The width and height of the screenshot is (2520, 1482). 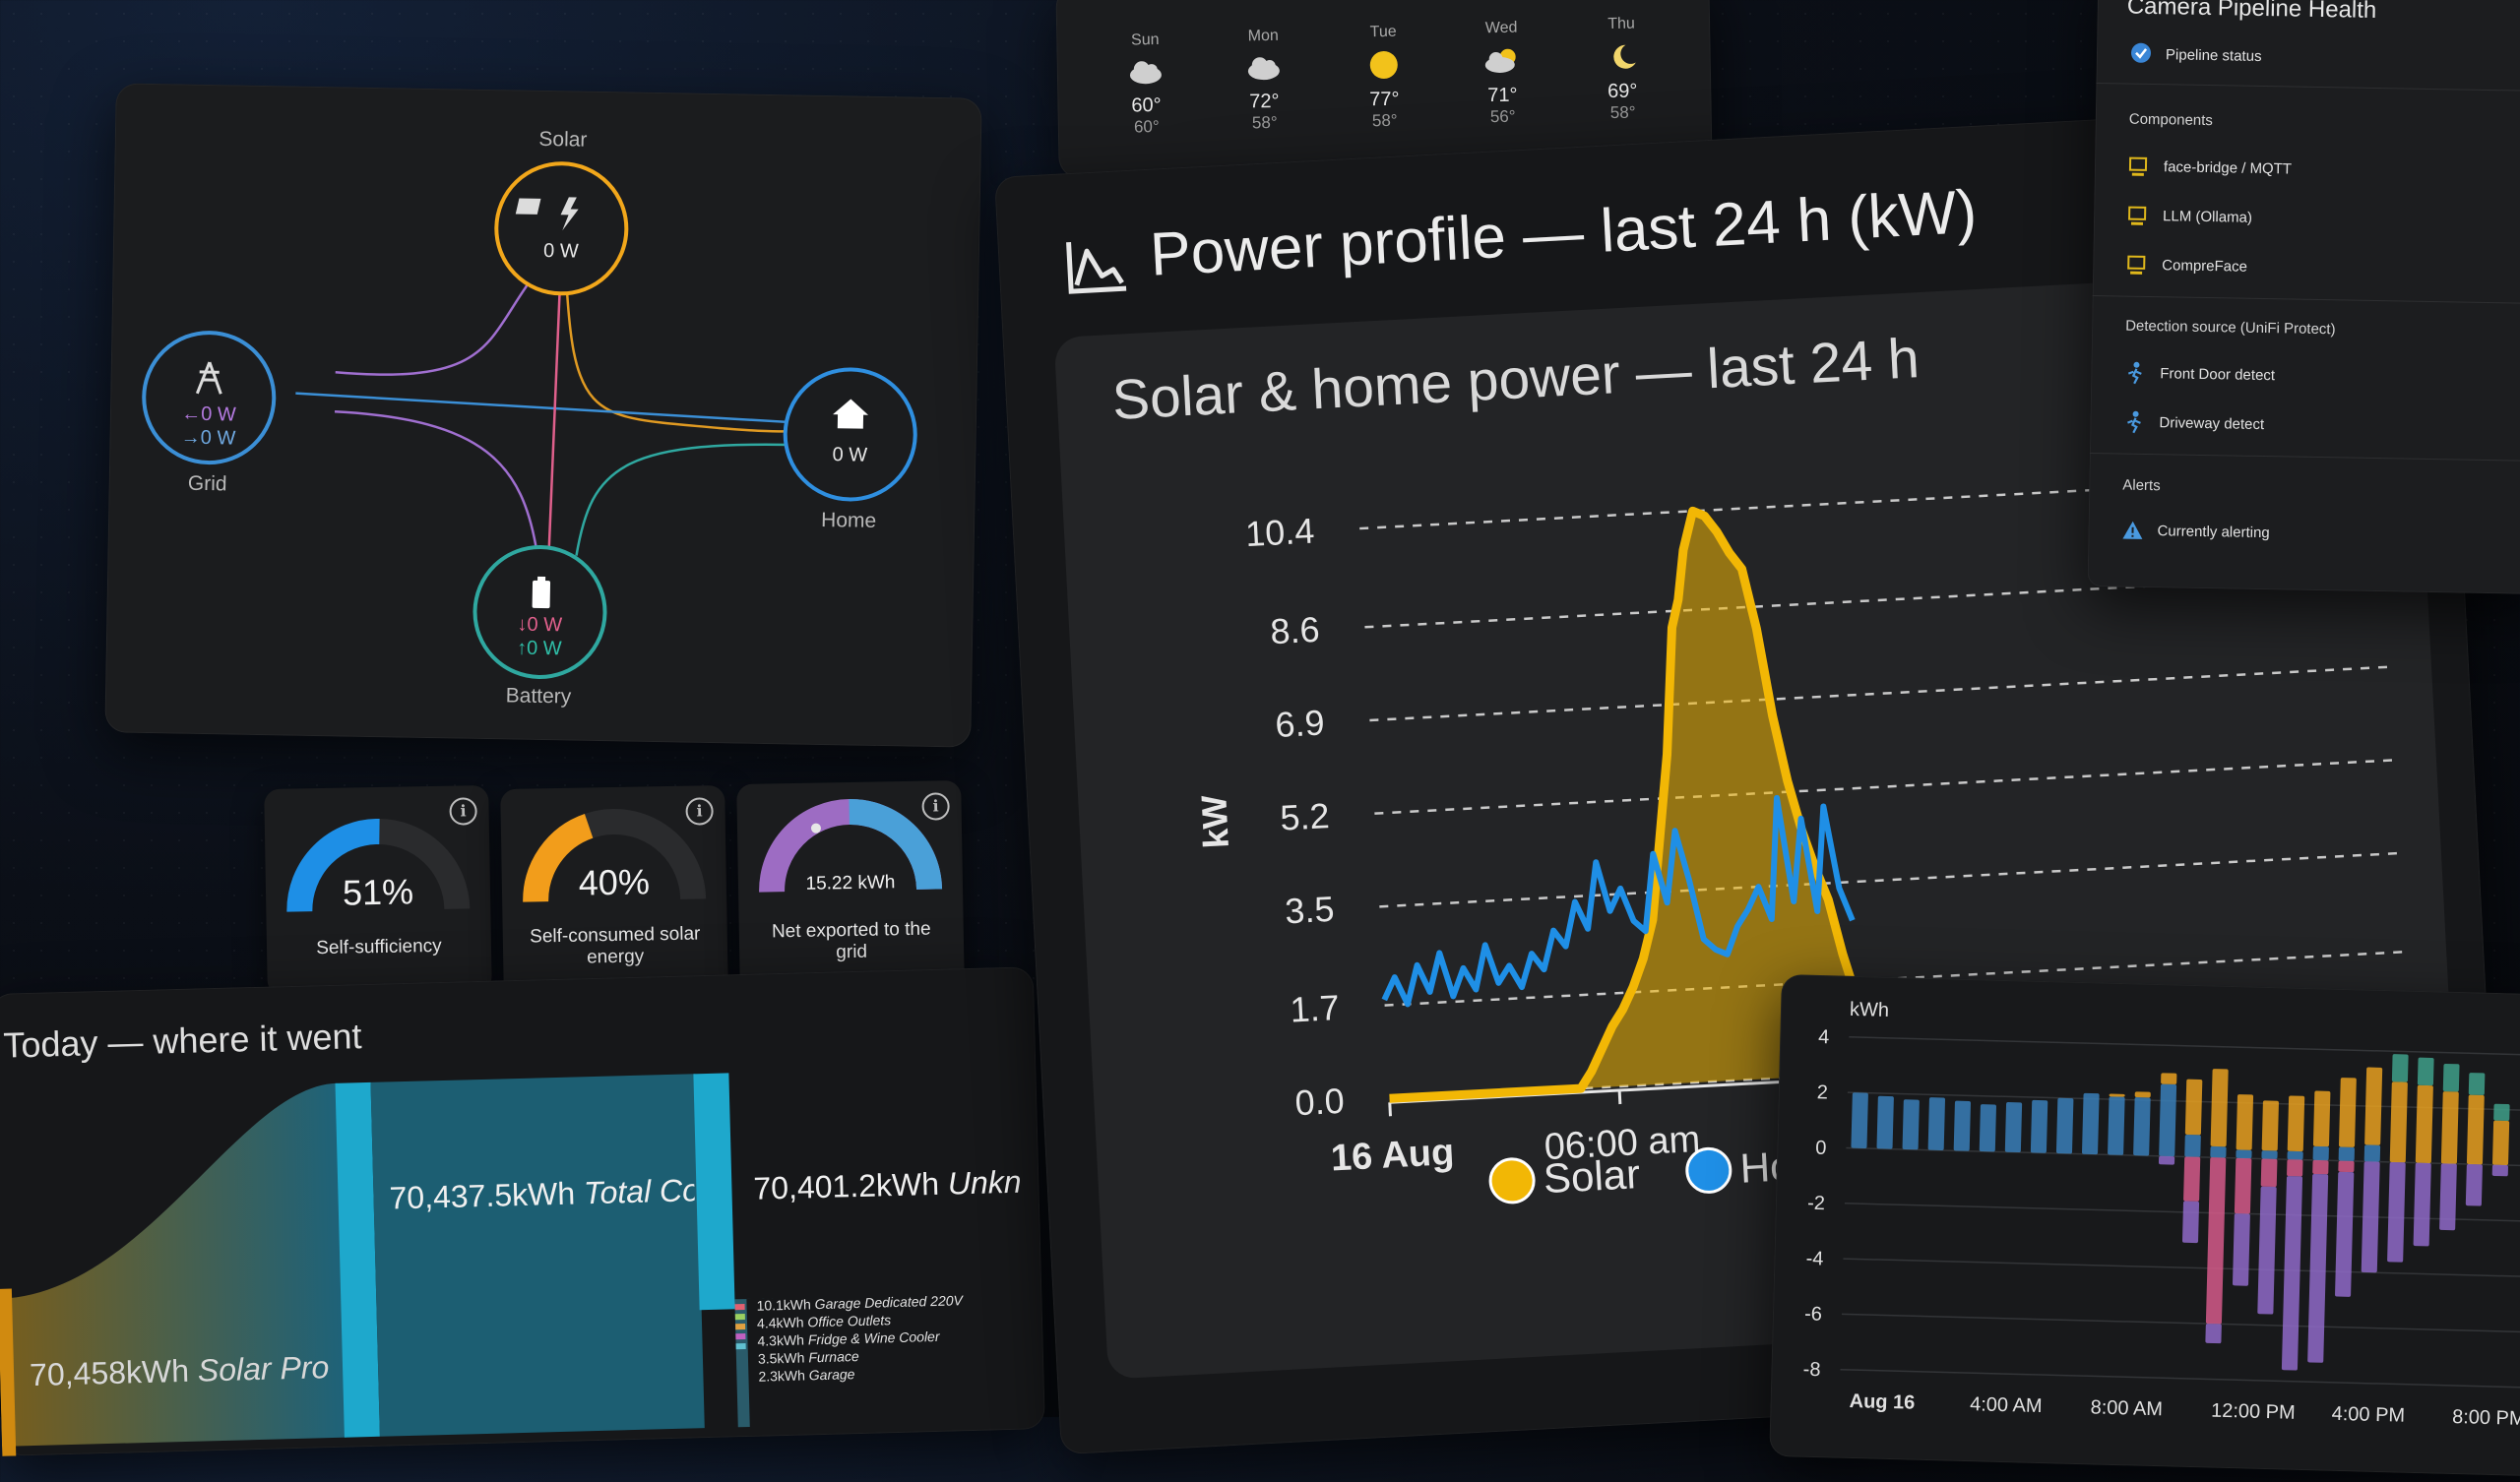 What do you see at coordinates (2228, 167) in the screenshot?
I see `component-row: face-bridge / MQTT` at bounding box center [2228, 167].